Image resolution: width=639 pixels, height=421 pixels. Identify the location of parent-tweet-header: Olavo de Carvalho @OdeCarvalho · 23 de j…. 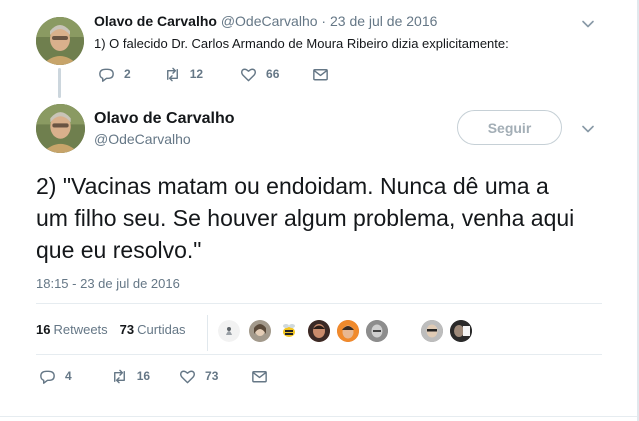
(265, 21).